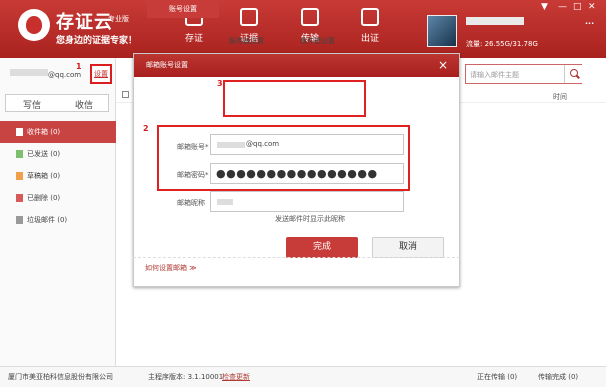  What do you see at coordinates (60, 377) in the screenshot?
I see `company-text: 厦门市美亚柏科信息股份有限公司` at bounding box center [60, 377].